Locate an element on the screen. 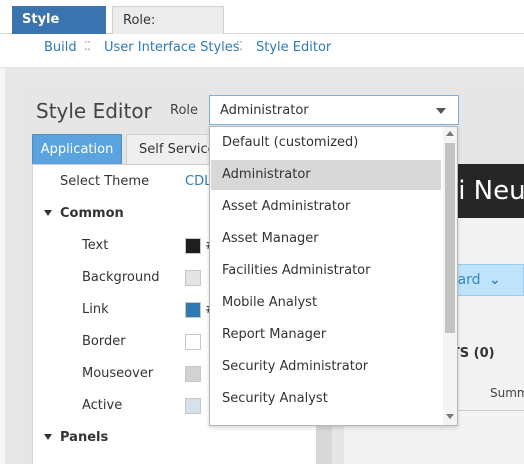 This screenshot has width=524, height=464. page-title: Style Editor is located at coordinates (94, 111).